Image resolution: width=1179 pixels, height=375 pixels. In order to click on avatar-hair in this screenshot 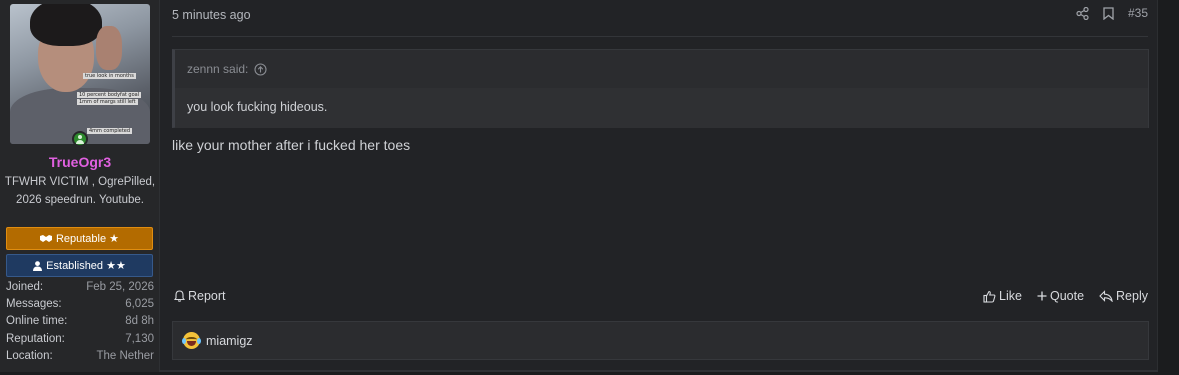, I will do `click(66, 25)`.